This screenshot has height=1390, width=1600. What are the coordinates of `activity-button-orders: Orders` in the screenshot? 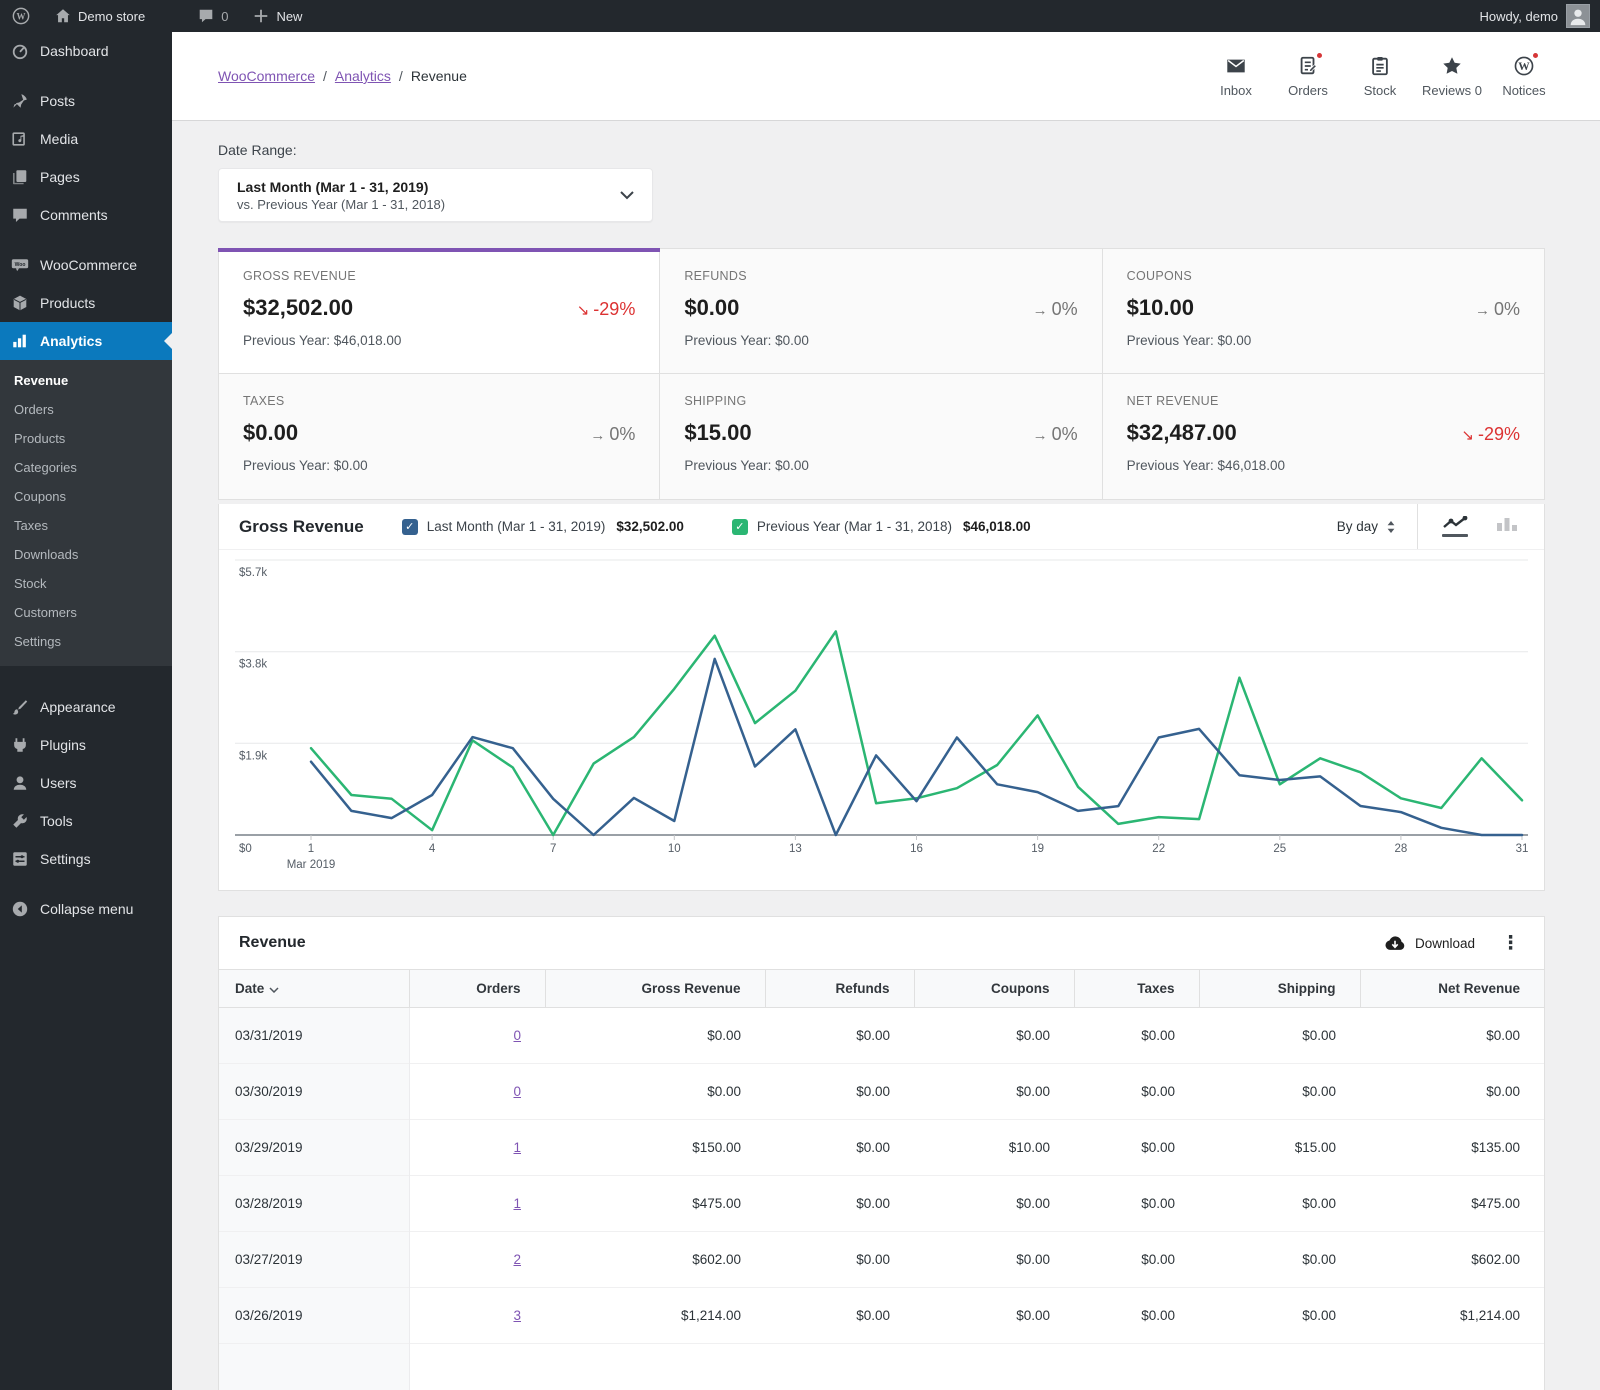 It's located at (1308, 74).